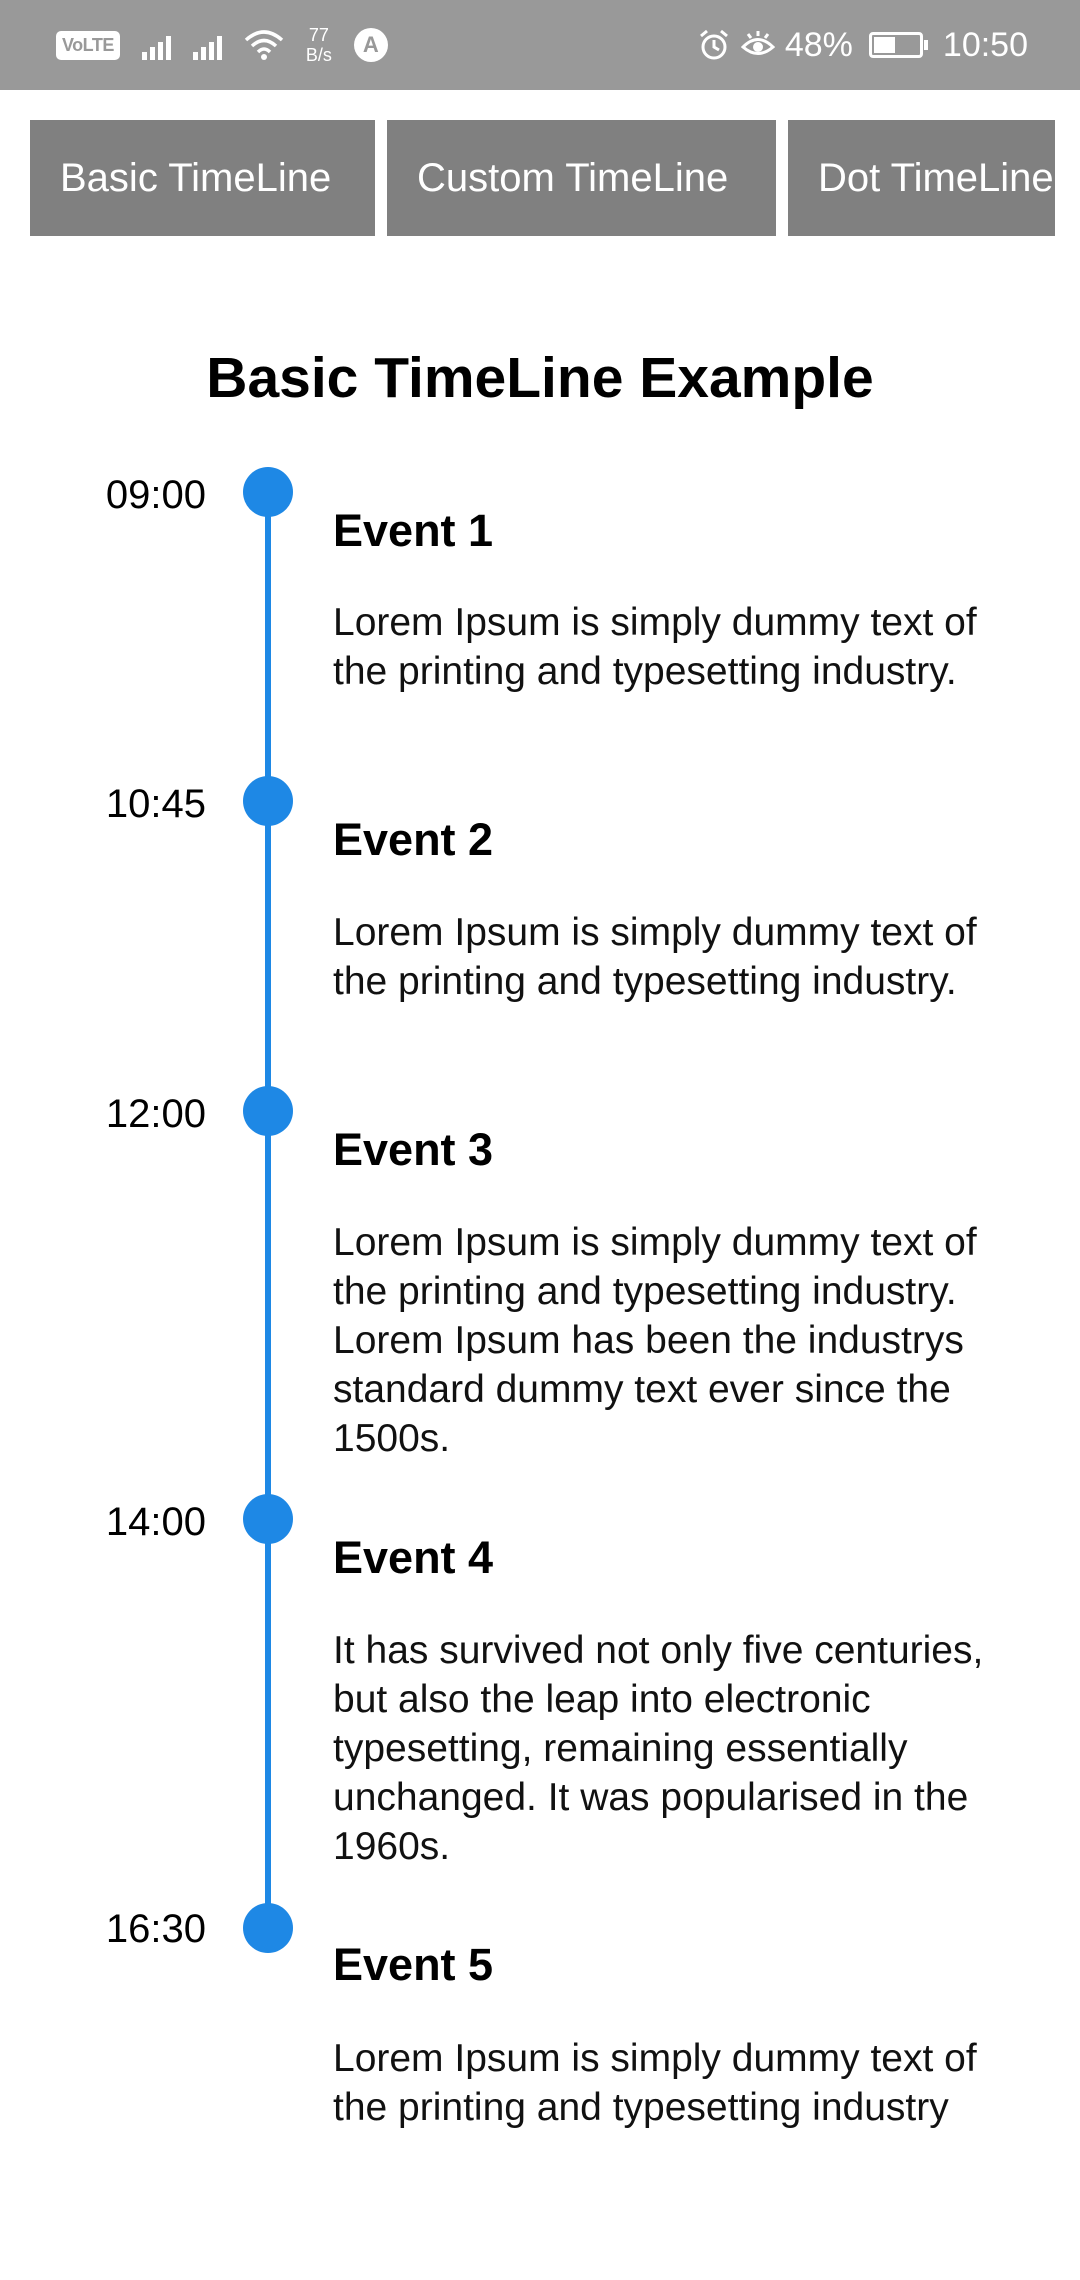 The height and width of the screenshot is (2280, 1080). Describe the element at coordinates (156, 45) in the screenshot. I see `signal-icon` at that location.